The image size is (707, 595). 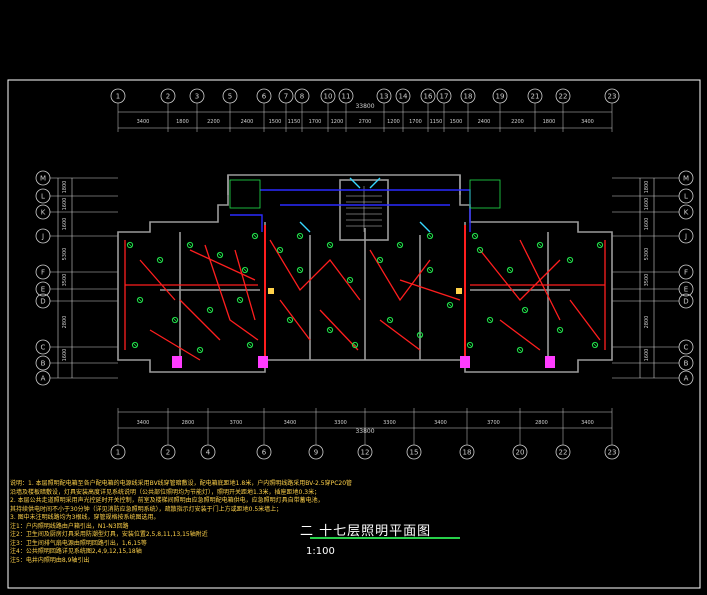 I want to click on svg-text: 18, so click(x=468, y=97).